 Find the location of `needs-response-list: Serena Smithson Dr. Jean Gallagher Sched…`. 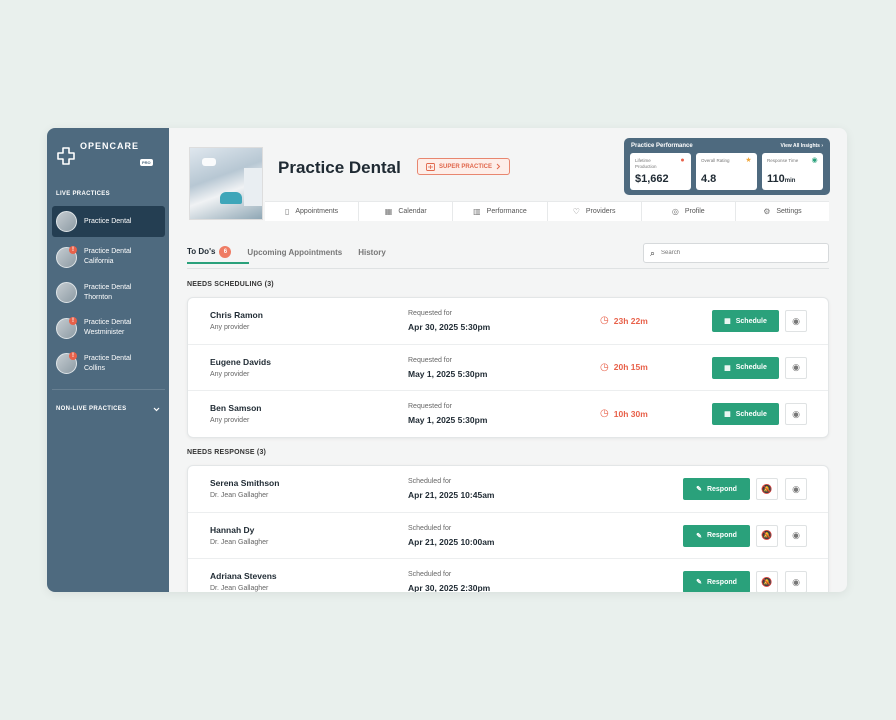

needs-response-list: Serena Smithson Dr. Jean Gallagher Sched… is located at coordinates (508, 528).